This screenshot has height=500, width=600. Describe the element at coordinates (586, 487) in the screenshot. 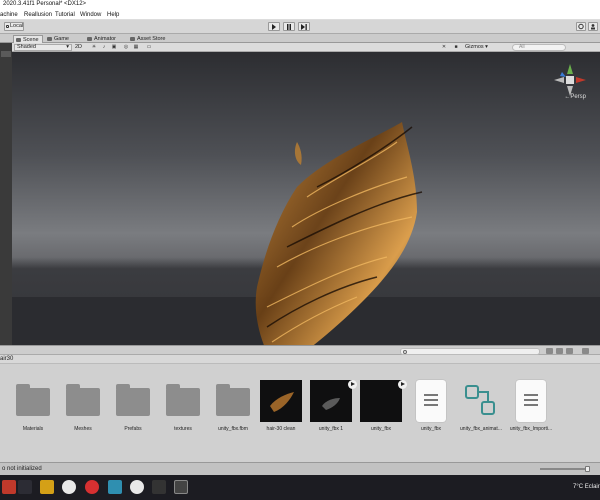

I see `weather-widget: 7°C Eclair` at that location.